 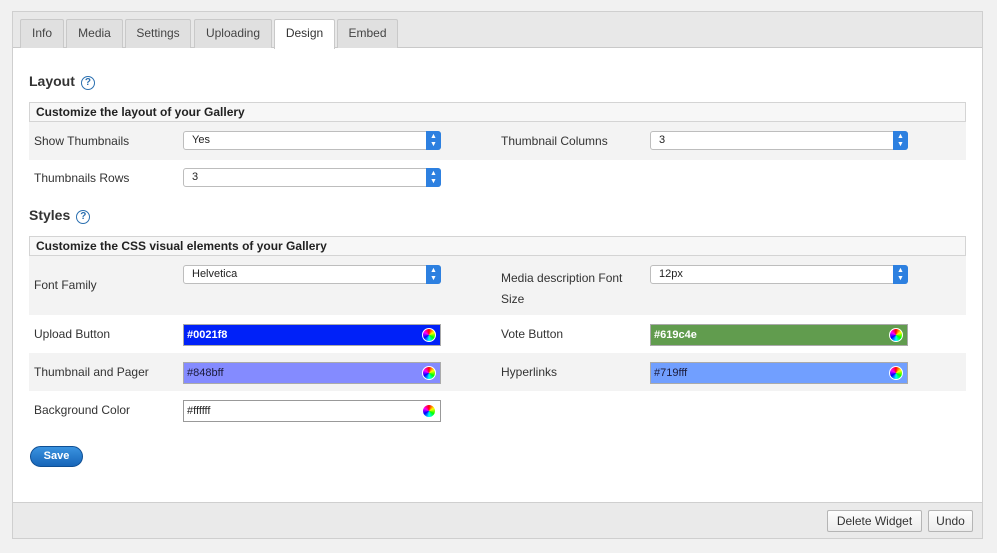 I want to click on save-button: Save, so click(x=56, y=456).